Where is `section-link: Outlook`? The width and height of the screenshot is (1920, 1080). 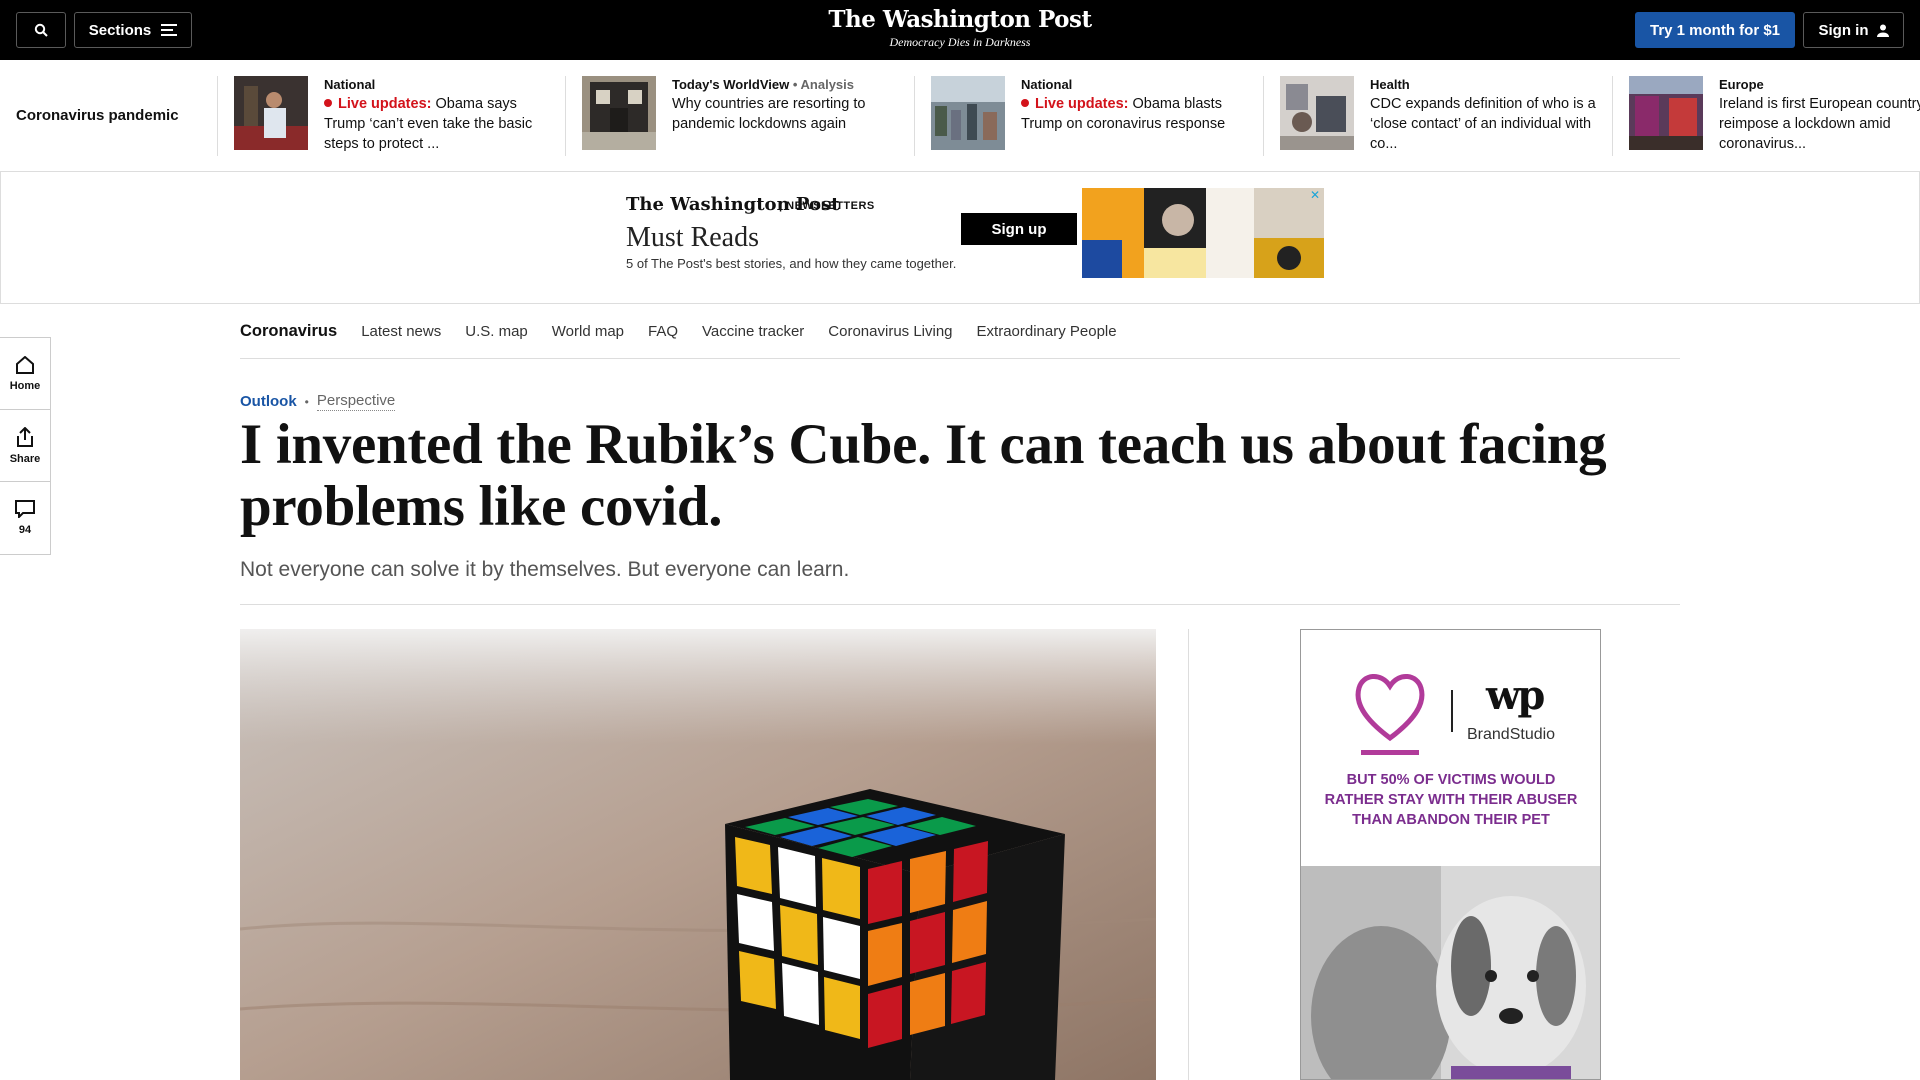
section-link: Outlook is located at coordinates (268, 401).